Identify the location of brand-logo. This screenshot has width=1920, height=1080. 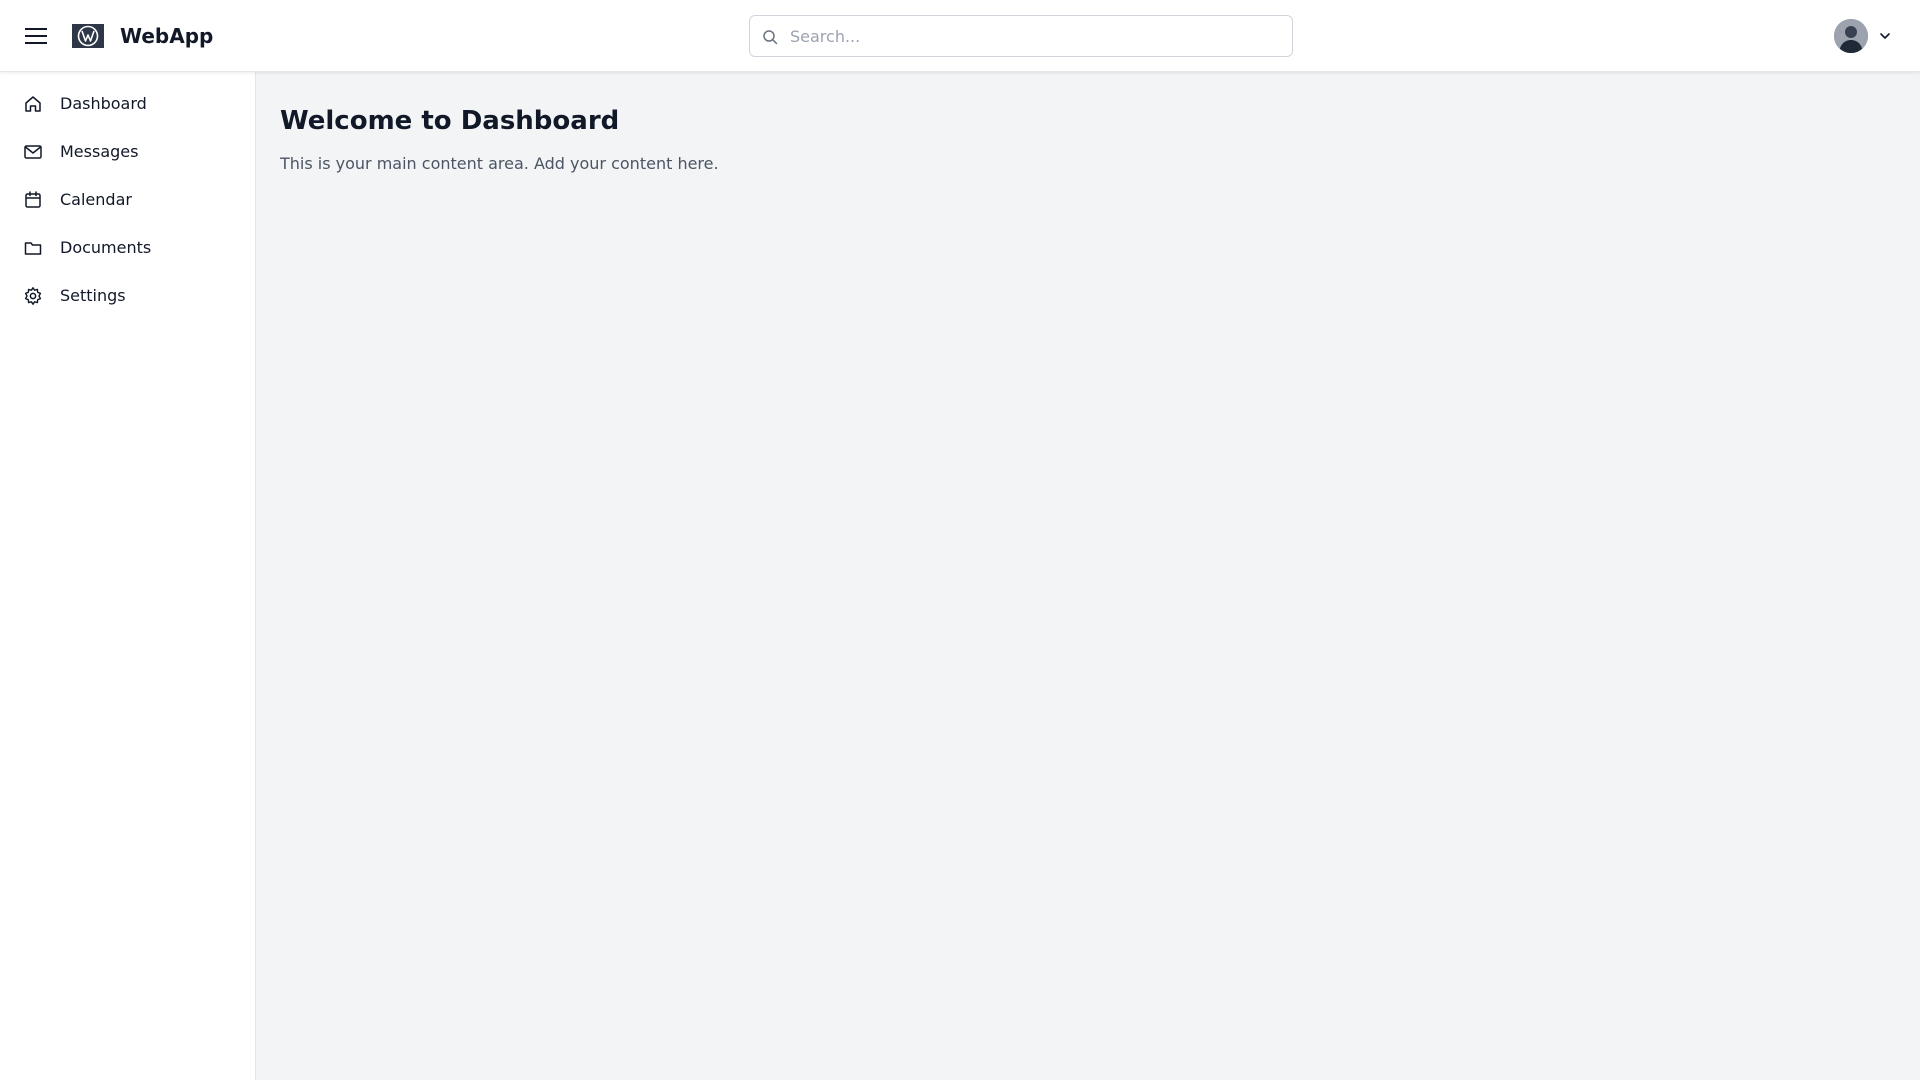
(88, 36).